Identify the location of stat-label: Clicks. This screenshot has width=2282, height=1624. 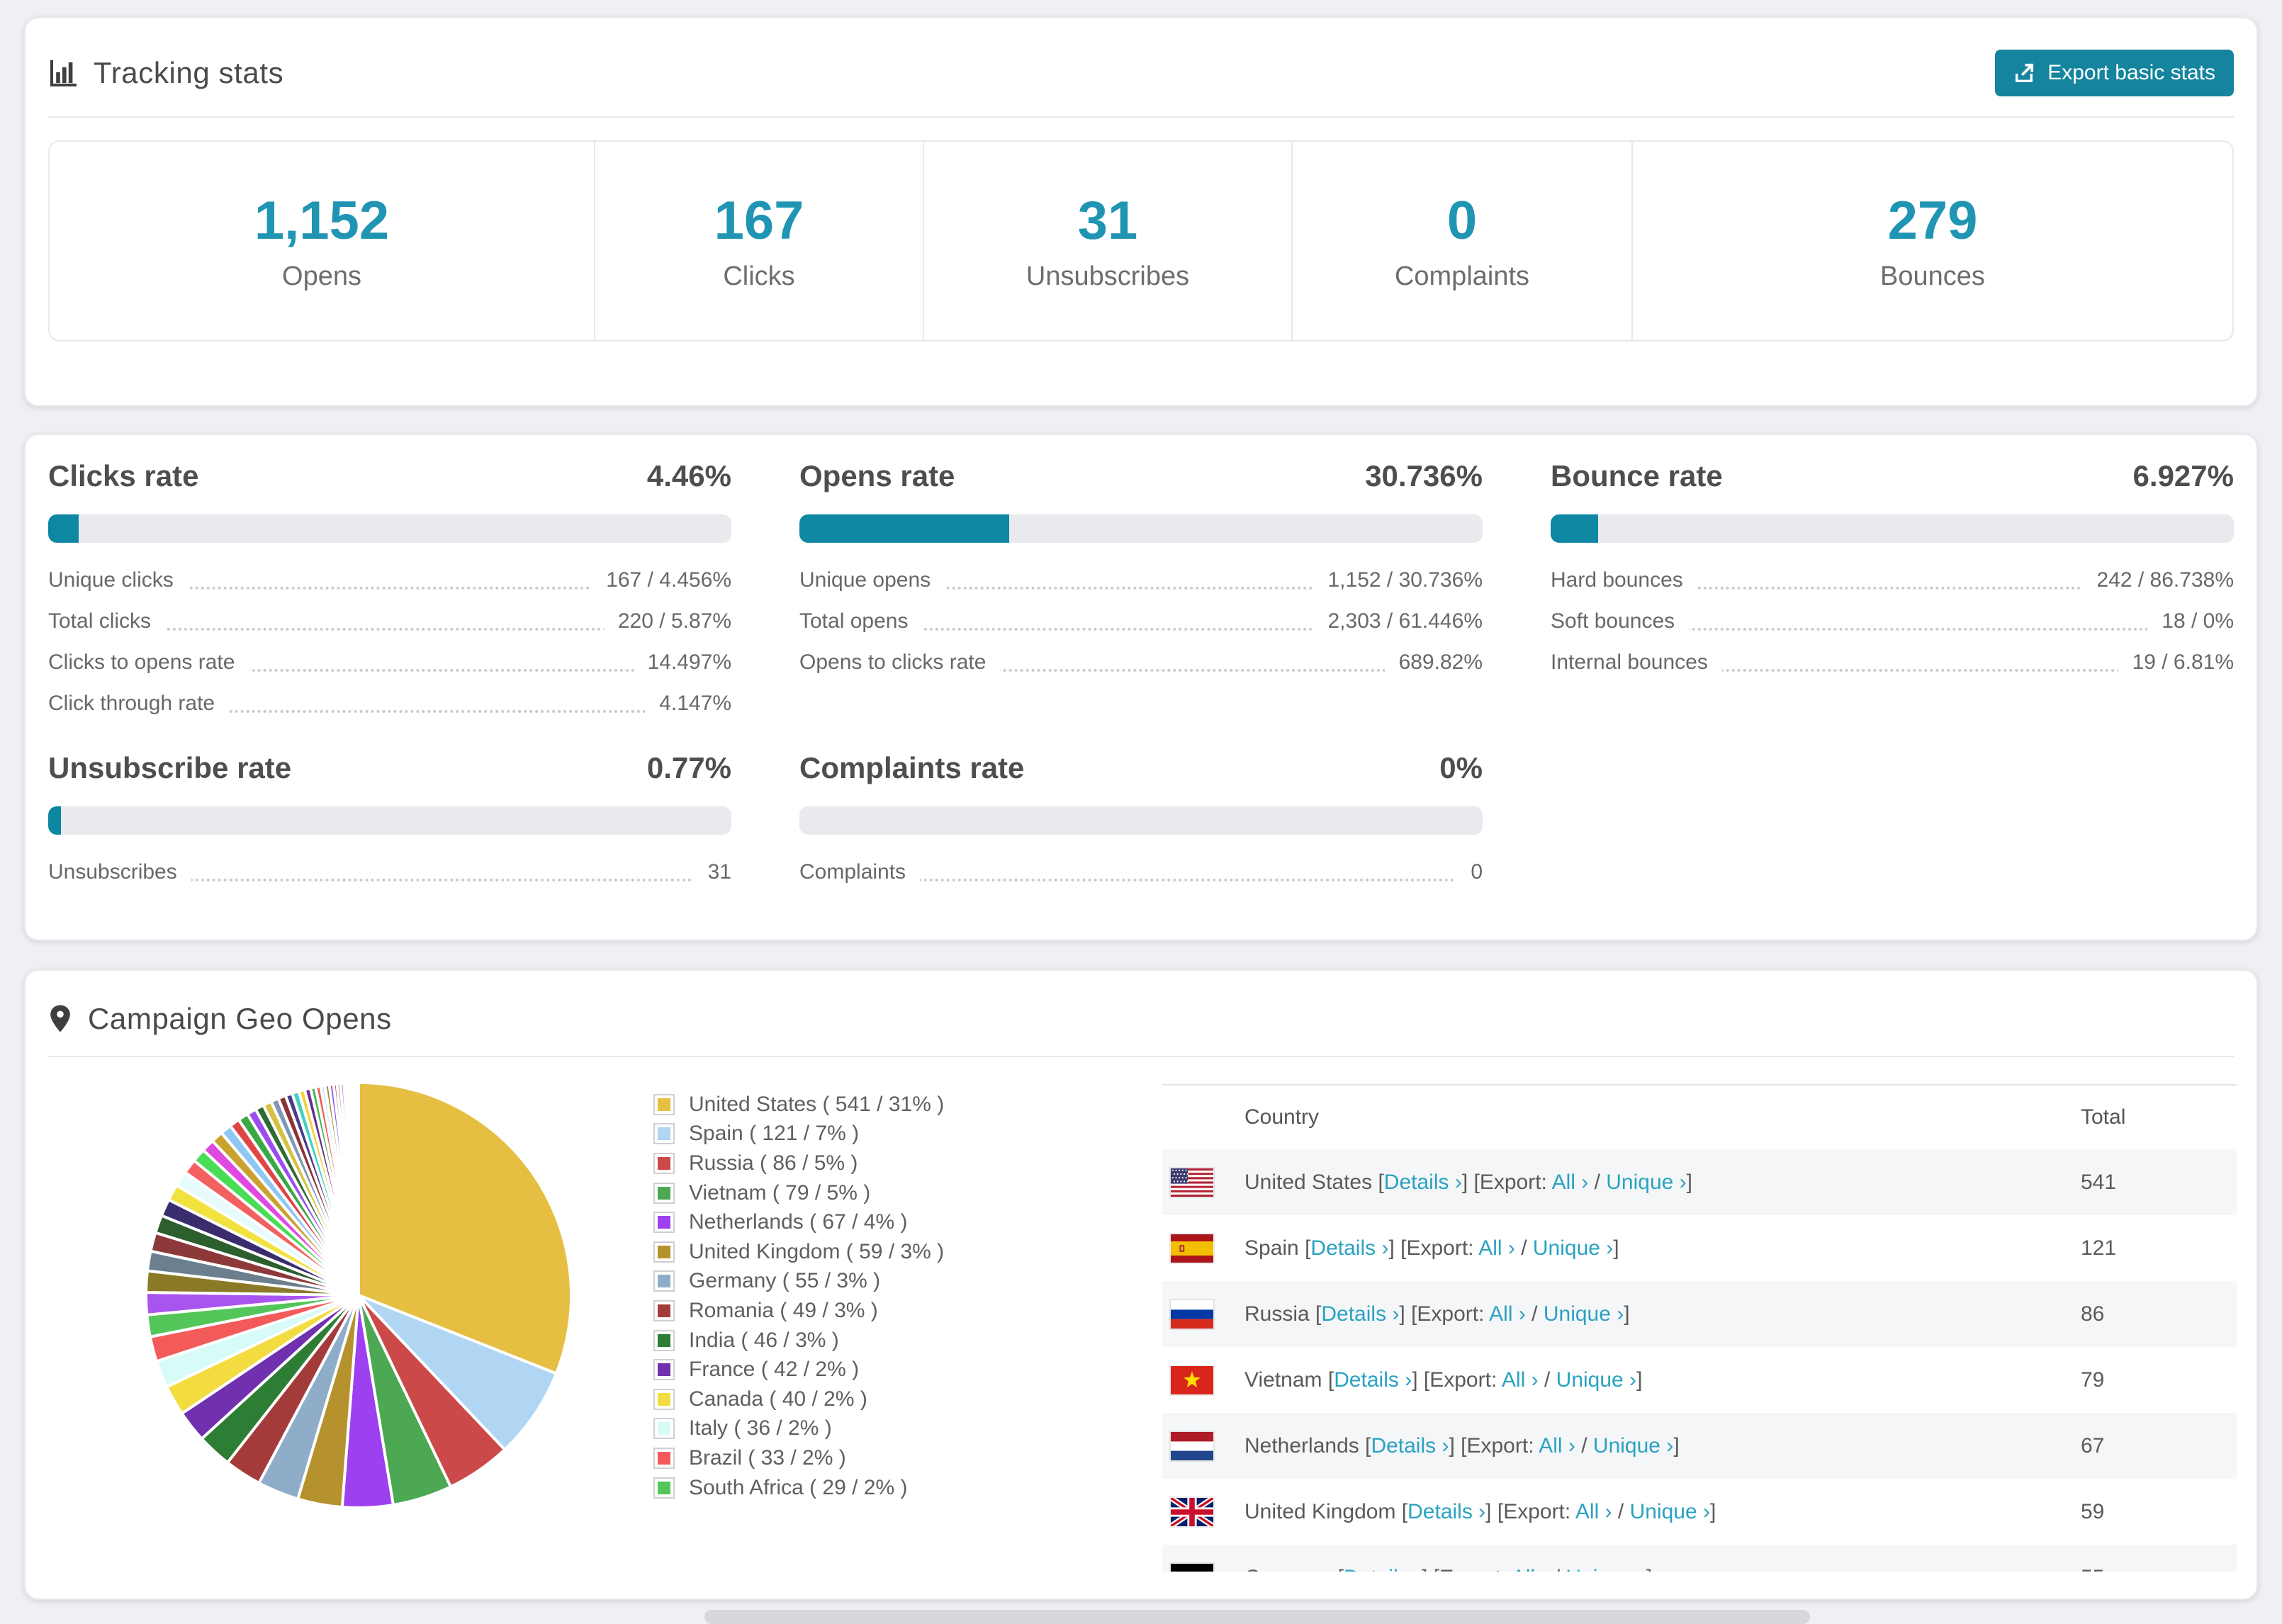
(759, 276).